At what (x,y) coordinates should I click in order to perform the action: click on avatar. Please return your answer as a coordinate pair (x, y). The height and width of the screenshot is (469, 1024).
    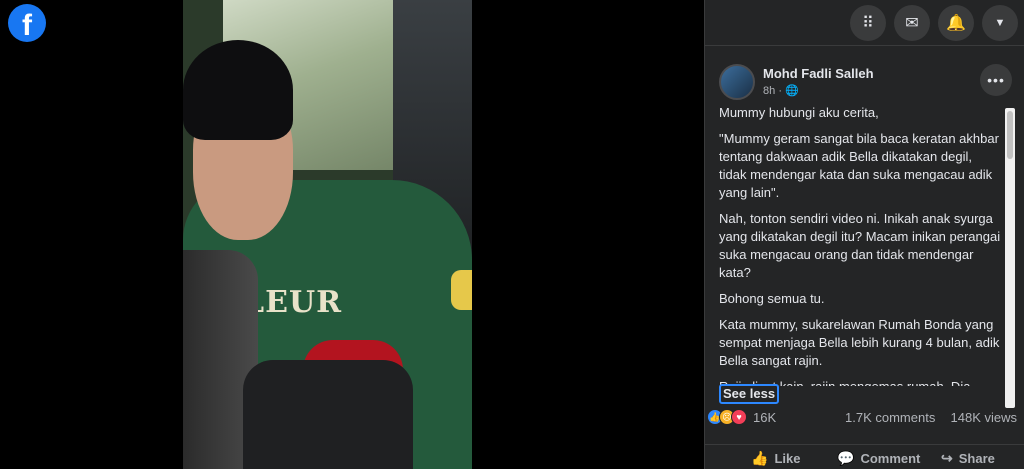
    Looking at the image, I should click on (737, 82).